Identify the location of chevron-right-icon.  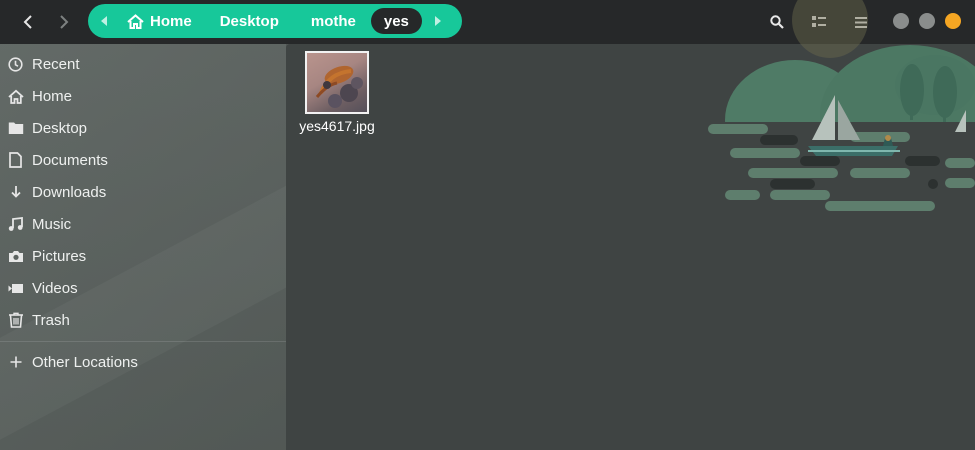
(64, 22).